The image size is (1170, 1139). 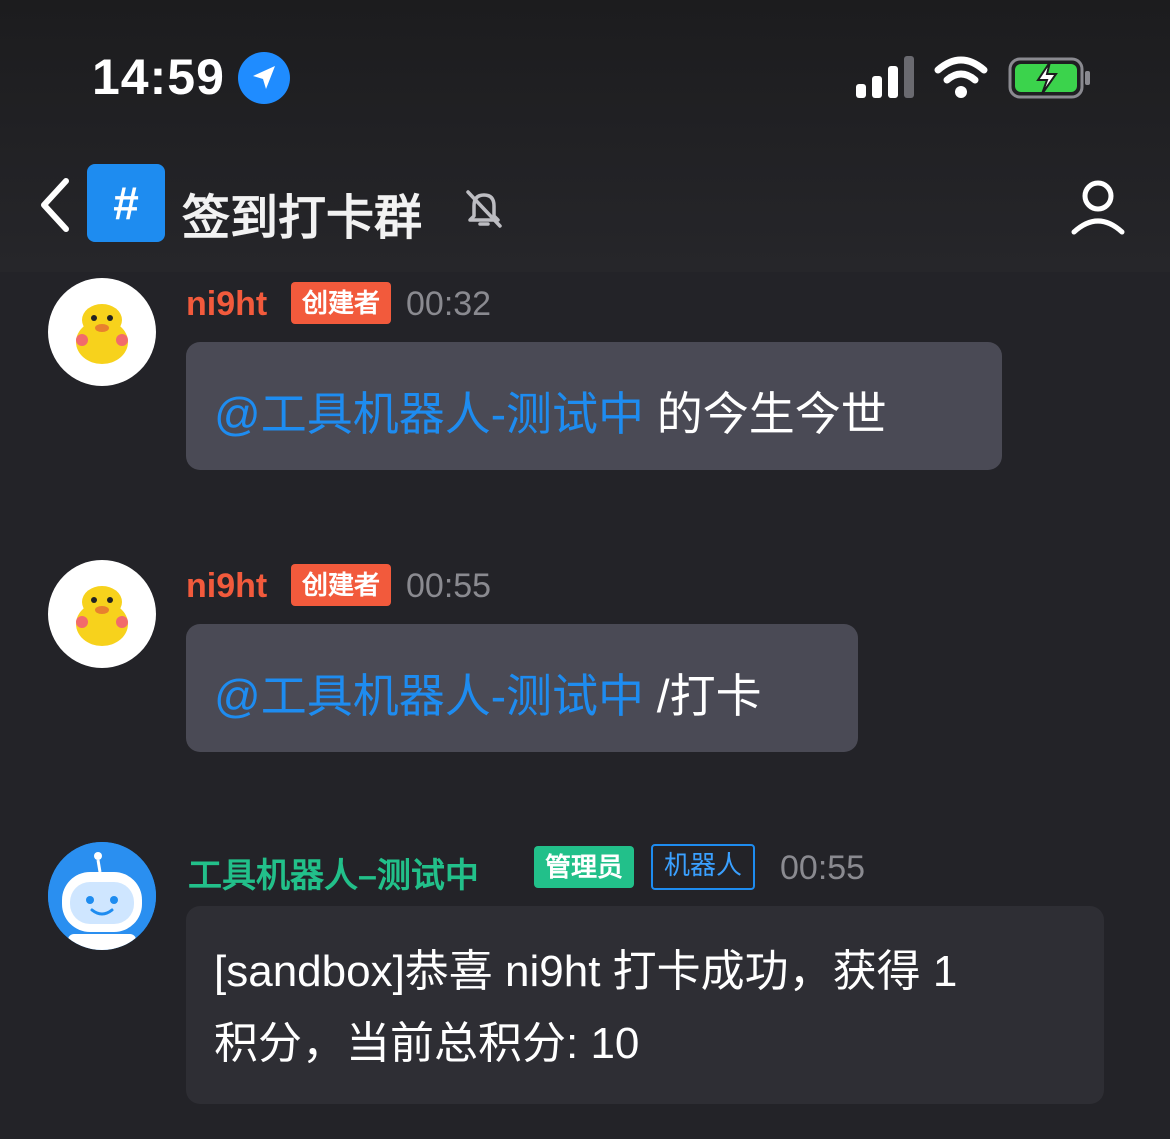 I want to click on message-bubble: [sandbox]恭喜 ni9ht 打卡成功，获得 1 积分，当前总积分: 10, so click(x=645, y=1005).